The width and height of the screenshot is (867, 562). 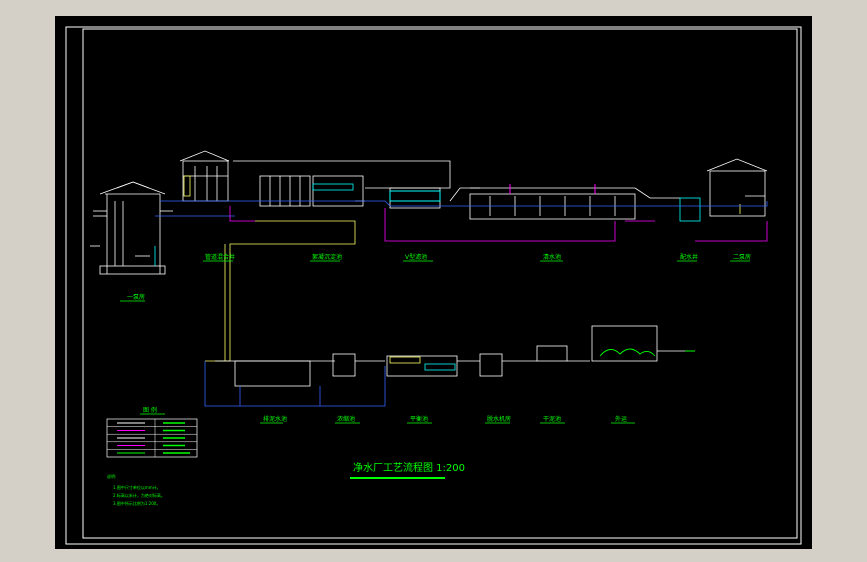 I want to click on label-b6: 外运, so click(x=621, y=419).